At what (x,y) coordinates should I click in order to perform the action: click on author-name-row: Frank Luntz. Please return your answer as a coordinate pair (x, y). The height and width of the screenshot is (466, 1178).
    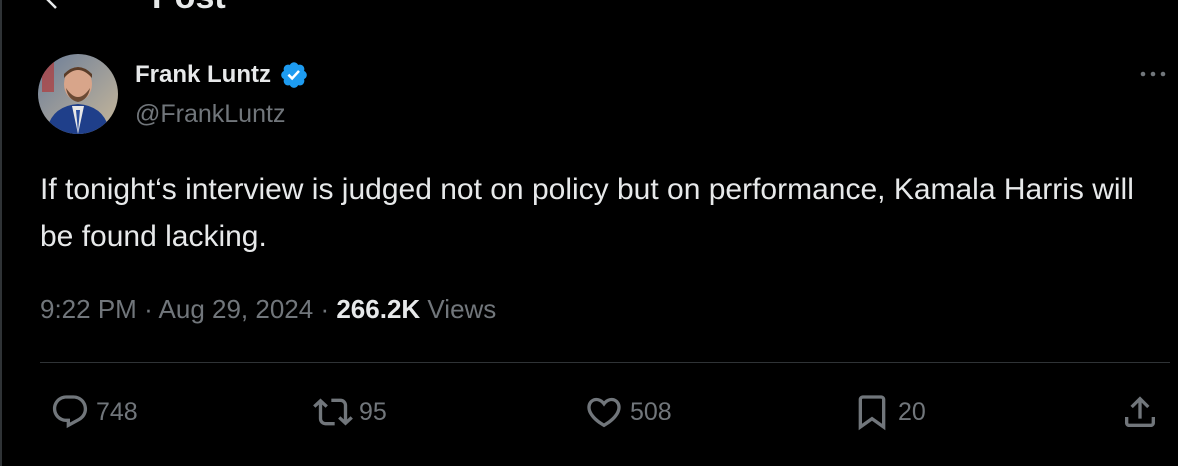
    Looking at the image, I should click on (222, 75).